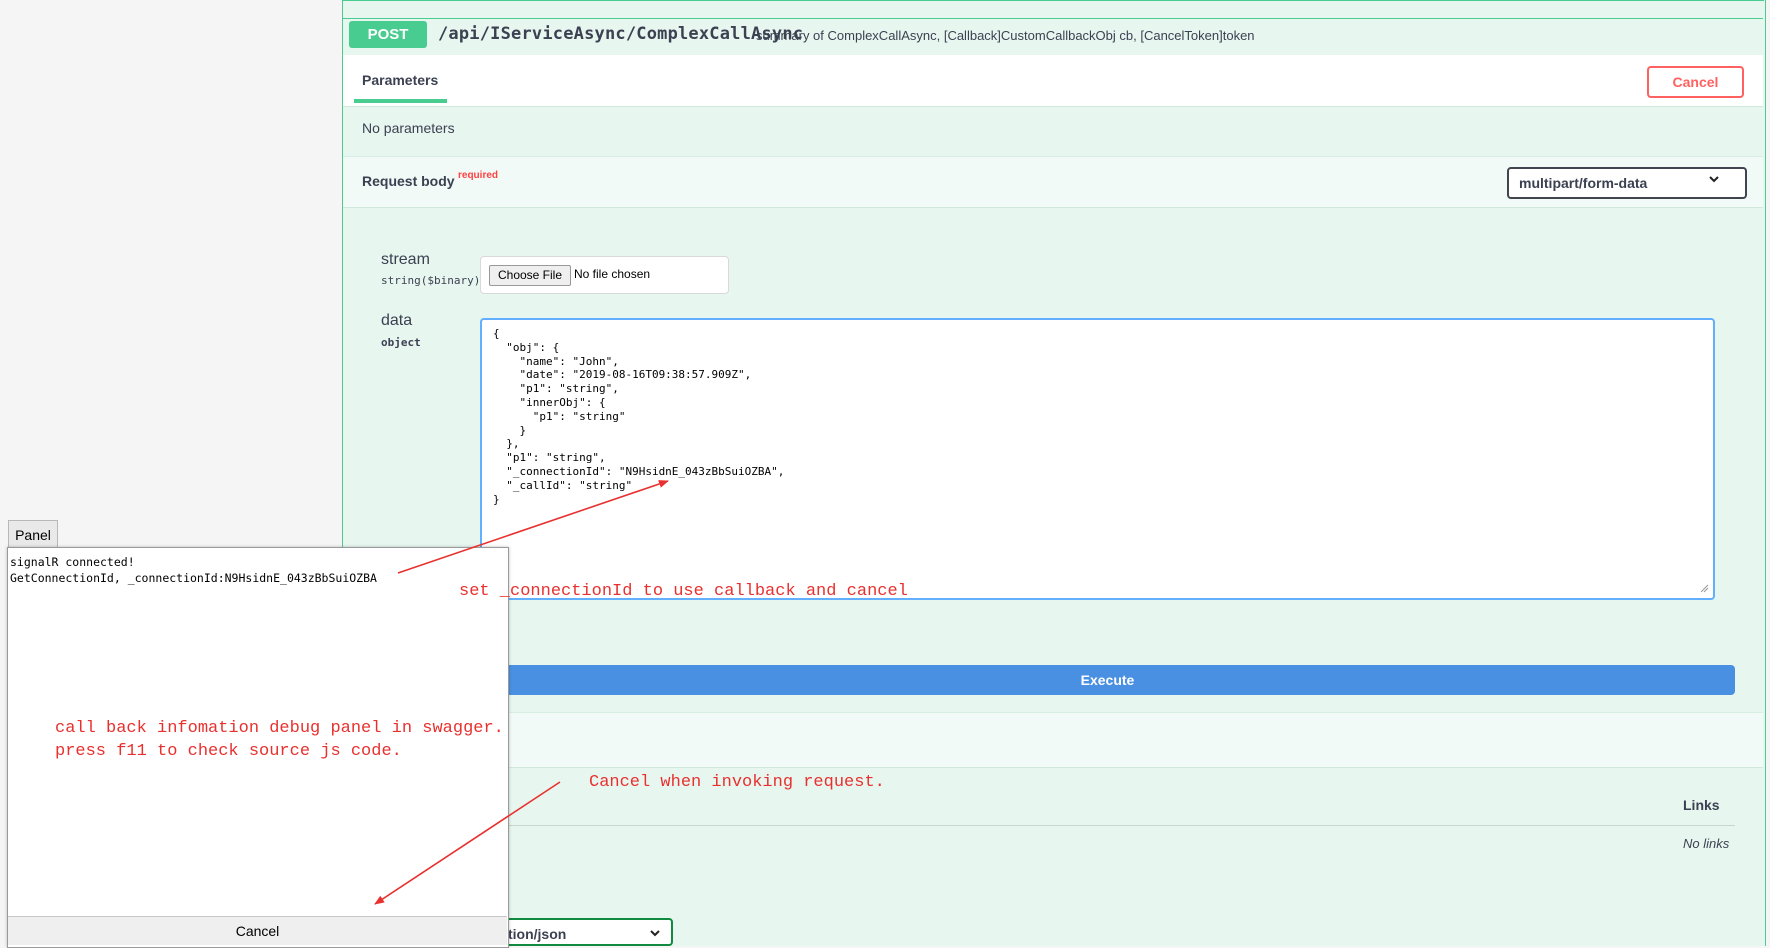  What do you see at coordinates (1053, 740) in the screenshot?
I see `responses-header` at bounding box center [1053, 740].